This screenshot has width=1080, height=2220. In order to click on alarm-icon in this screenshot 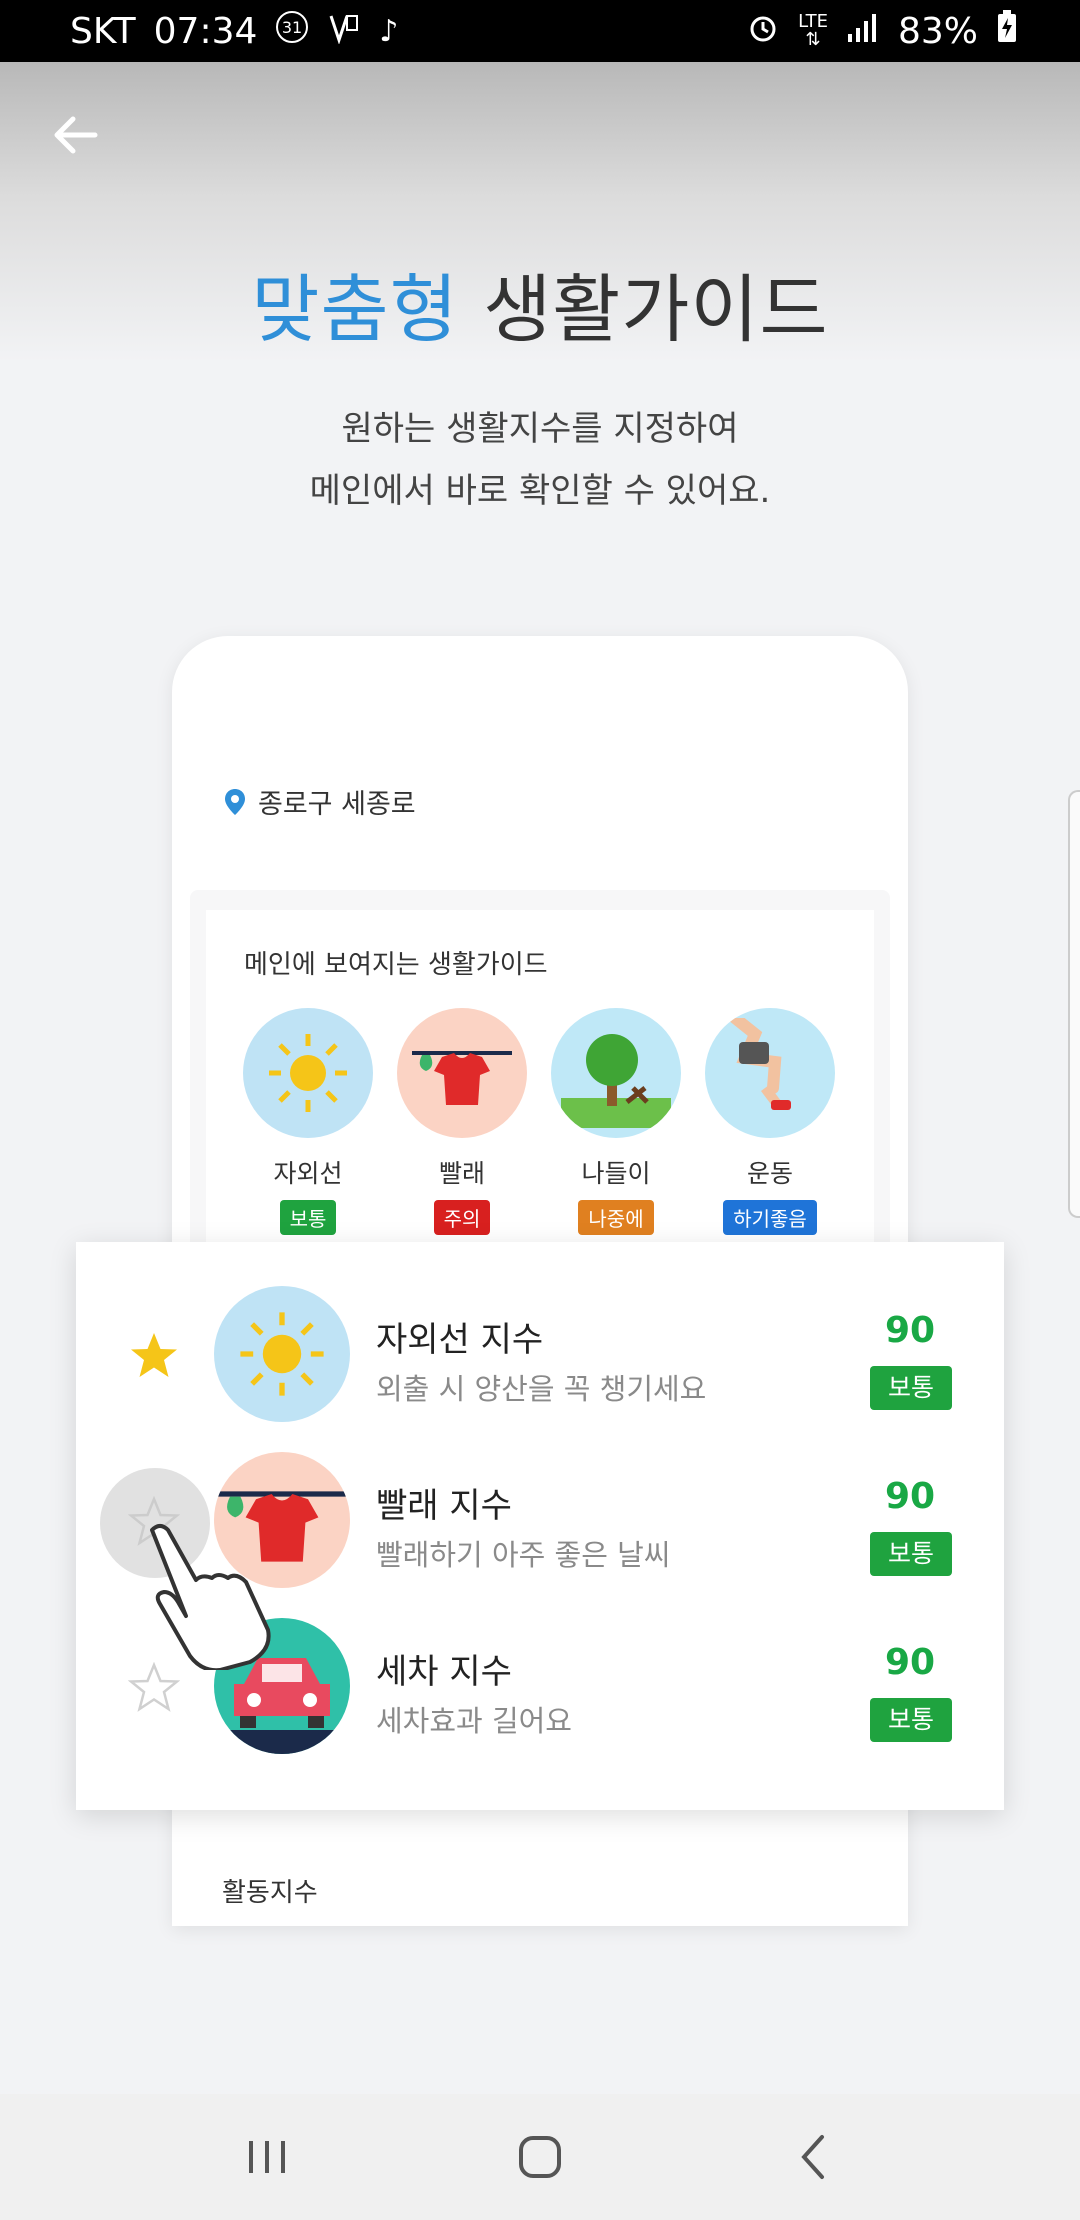, I will do `click(763, 31)`.